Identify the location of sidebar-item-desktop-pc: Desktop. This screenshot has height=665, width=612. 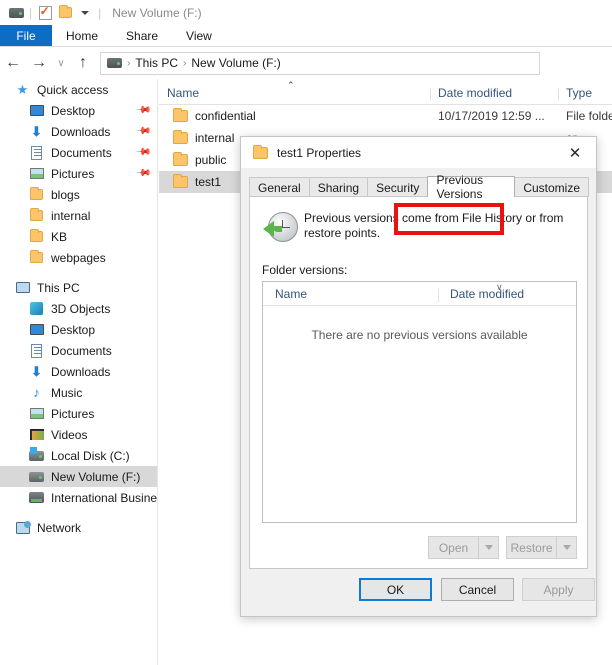
(78, 329).